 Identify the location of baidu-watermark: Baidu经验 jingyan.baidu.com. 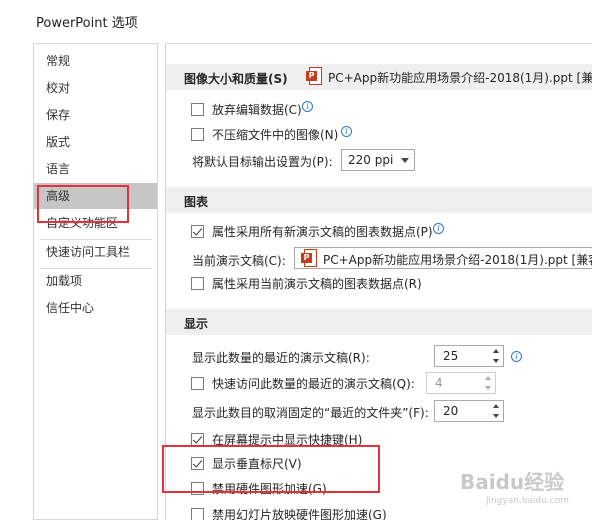
(520, 489).